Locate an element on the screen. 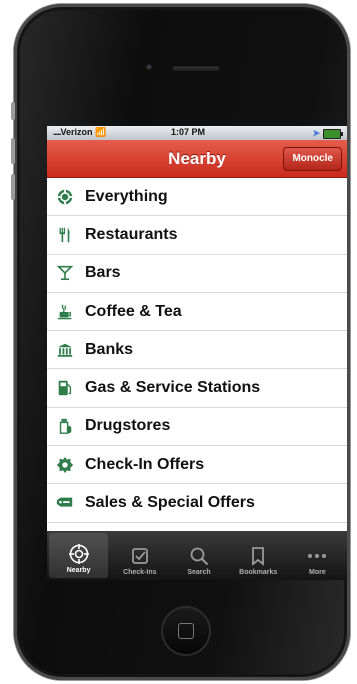 Image resolution: width=357 pixels, height=684 pixels. list-item-everything: Everything is located at coordinates (197, 197).